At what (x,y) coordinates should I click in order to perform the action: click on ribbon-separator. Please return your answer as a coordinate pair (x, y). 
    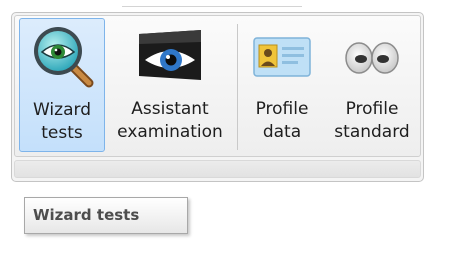
    Looking at the image, I should click on (237, 87).